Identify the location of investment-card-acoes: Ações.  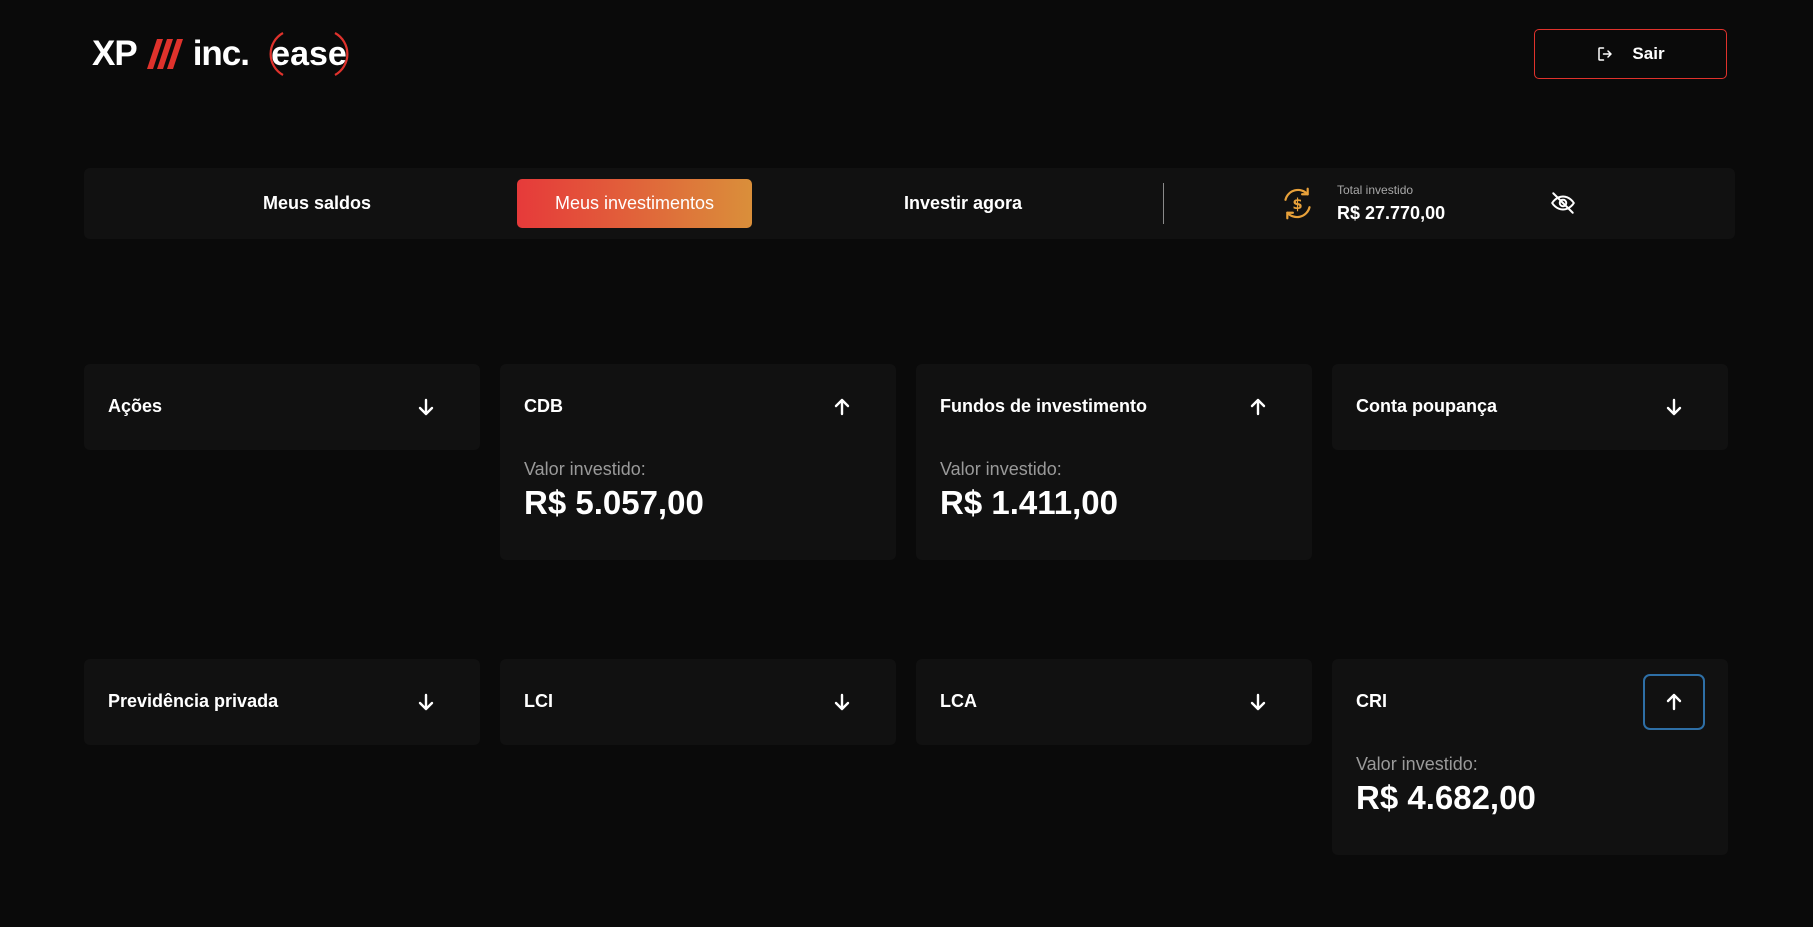
(282, 407).